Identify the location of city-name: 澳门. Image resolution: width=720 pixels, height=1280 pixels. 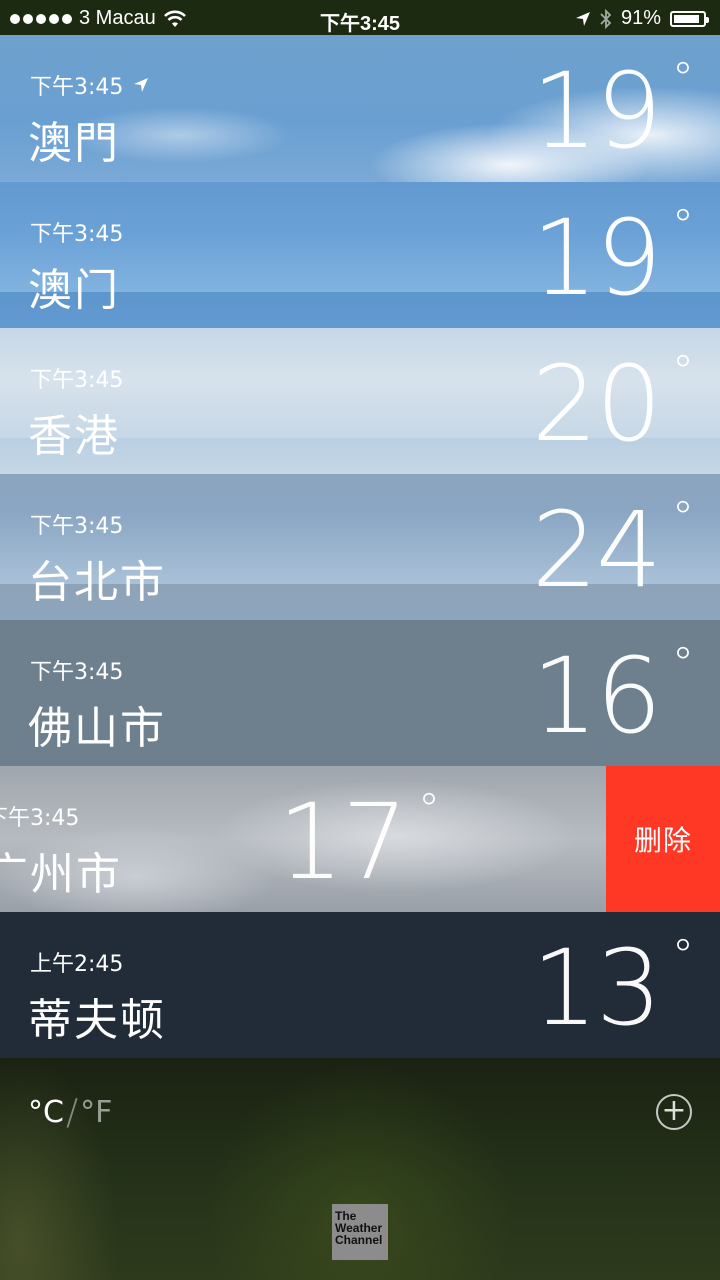
(74, 290).